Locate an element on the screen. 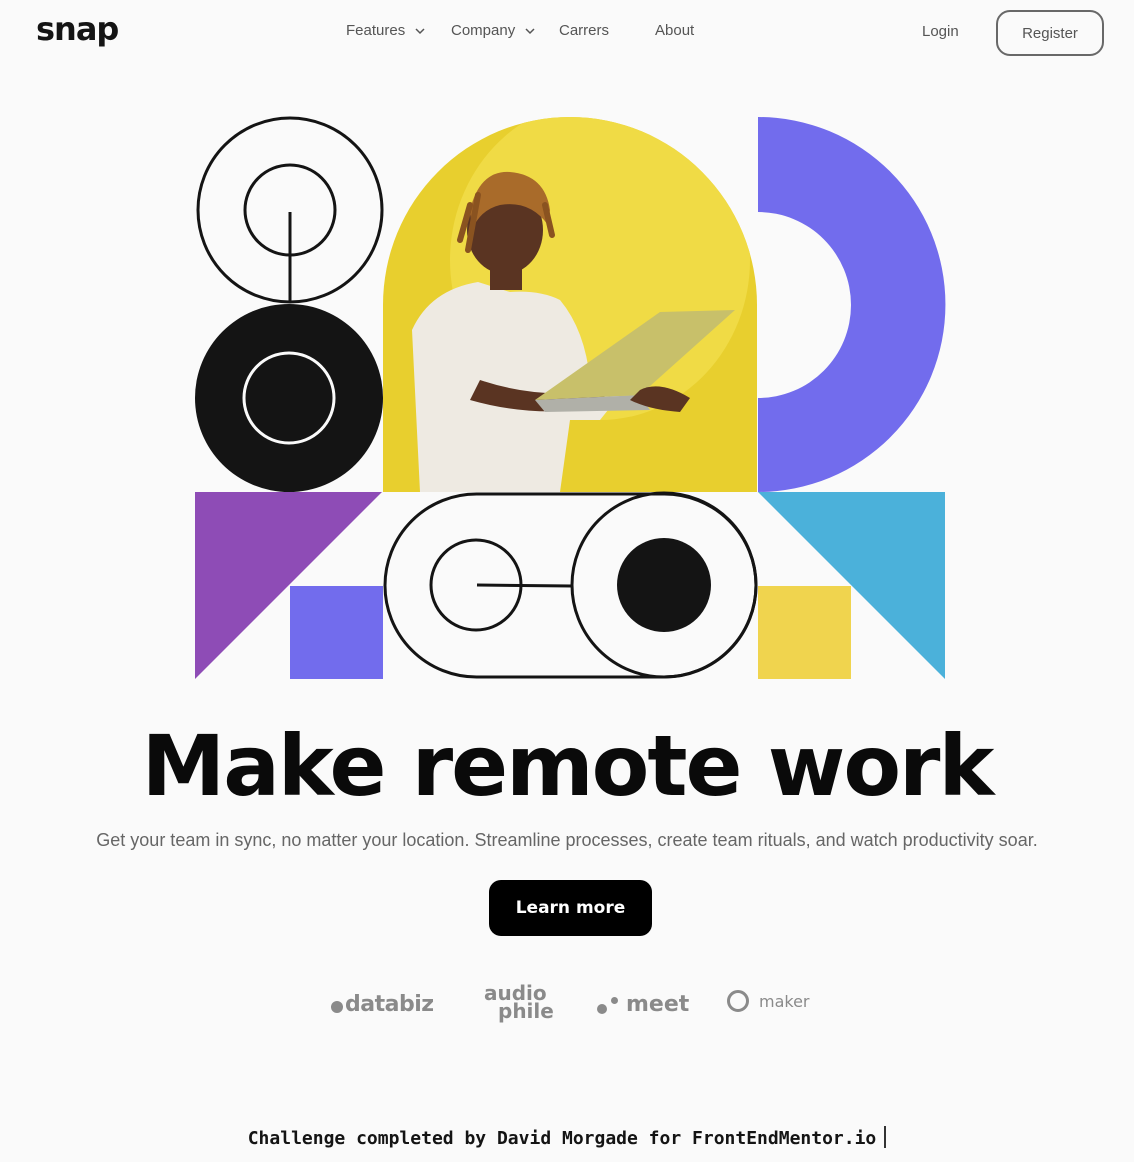 The image size is (1134, 1162). maker-logo: maker is located at coordinates (768, 1001).